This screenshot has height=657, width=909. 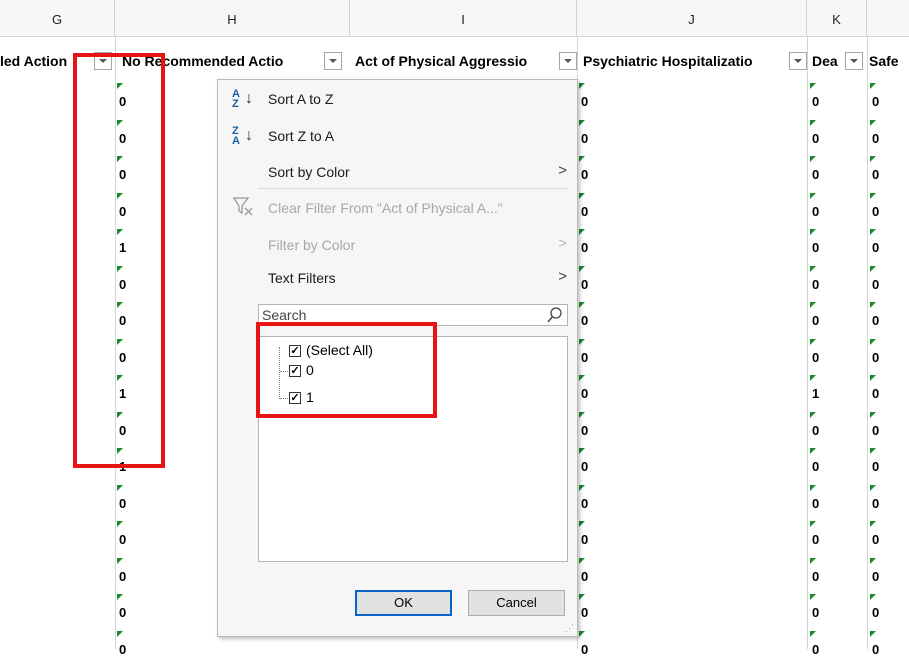 What do you see at coordinates (311, 245) in the screenshot?
I see `menu-filter-by-color: Filter by Color` at bounding box center [311, 245].